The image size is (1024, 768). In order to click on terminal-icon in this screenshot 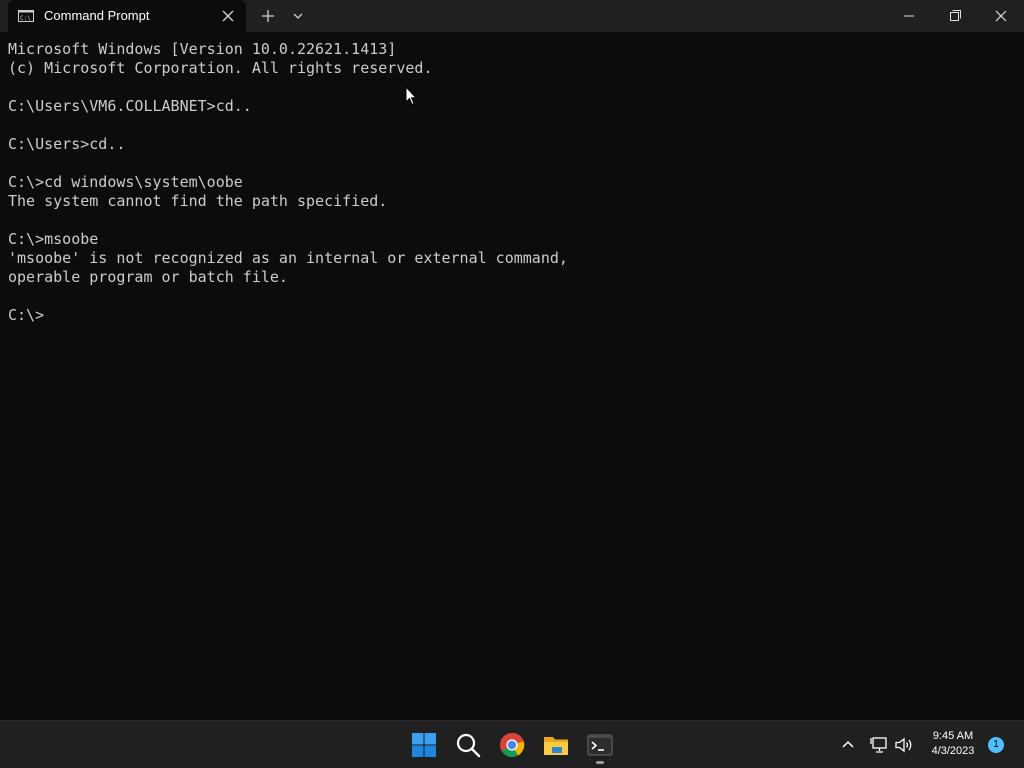, I will do `click(600, 745)`.